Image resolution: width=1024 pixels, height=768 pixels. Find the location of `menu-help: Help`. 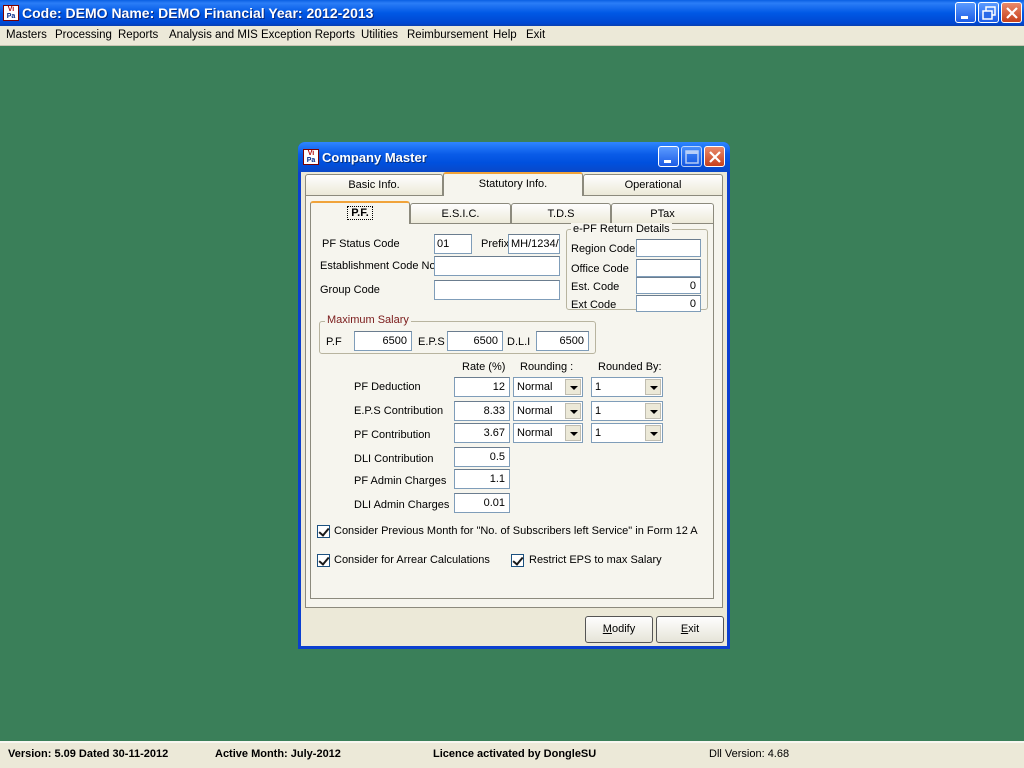

menu-help: Help is located at coordinates (505, 35).